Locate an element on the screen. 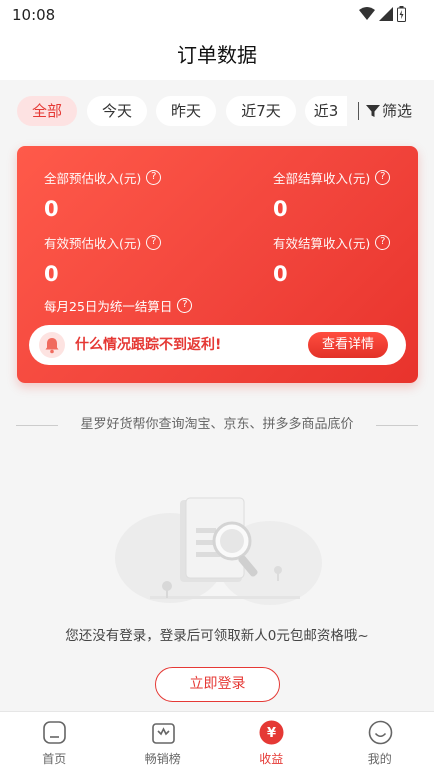 The height and width of the screenshot is (772, 434). notice-text: 什么情况跟踪不到返利! is located at coordinates (148, 345).